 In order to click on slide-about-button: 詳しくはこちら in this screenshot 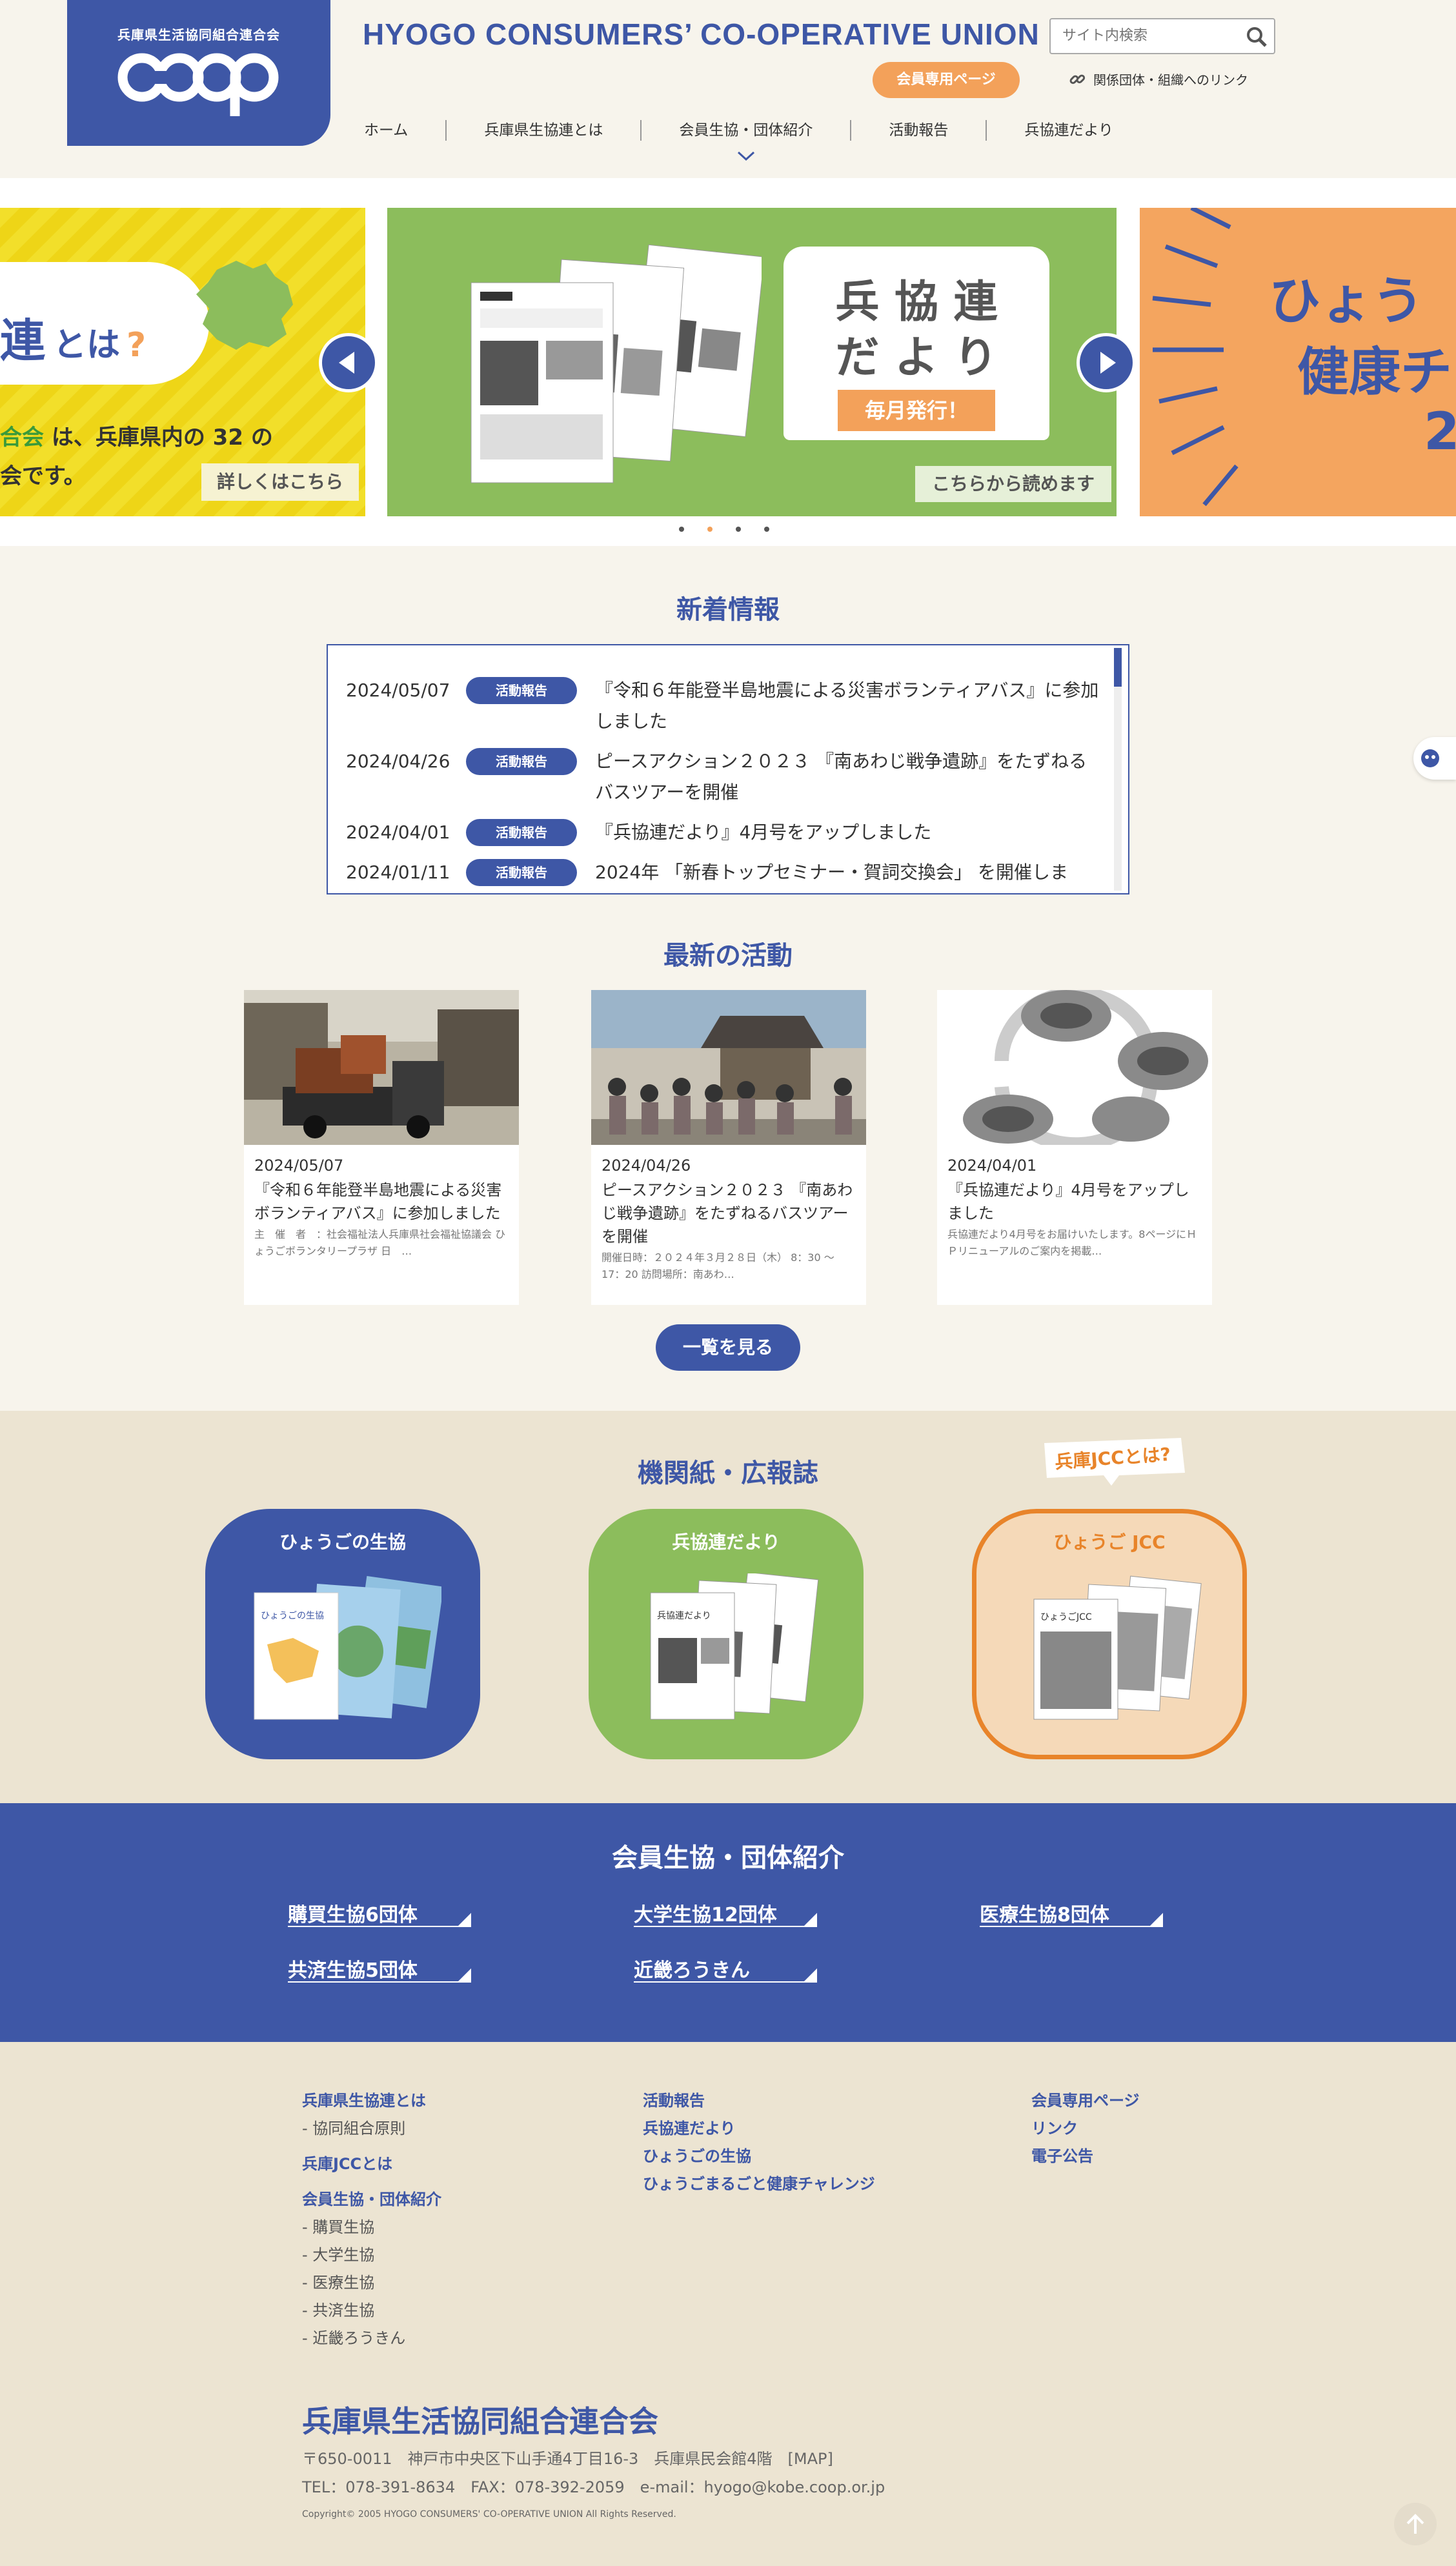, I will do `click(280, 482)`.